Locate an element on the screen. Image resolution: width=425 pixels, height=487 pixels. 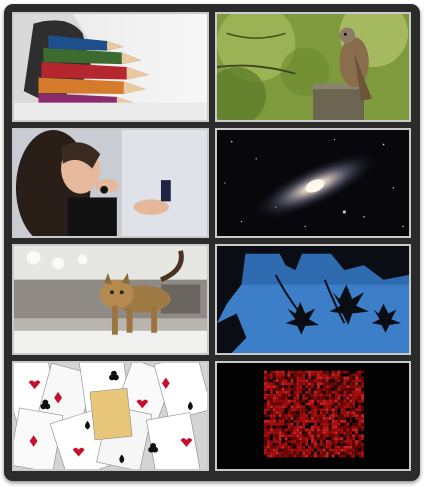
tile-red-pixel-pattern is located at coordinates (313, 416).